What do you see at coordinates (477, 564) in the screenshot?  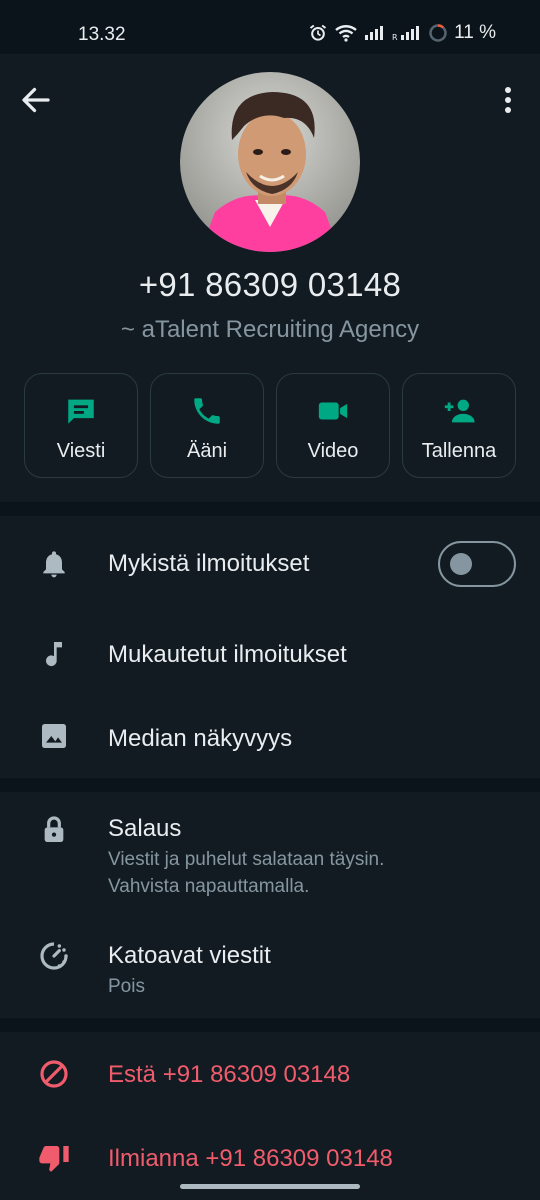 I see `mute-notifications-toggle` at bounding box center [477, 564].